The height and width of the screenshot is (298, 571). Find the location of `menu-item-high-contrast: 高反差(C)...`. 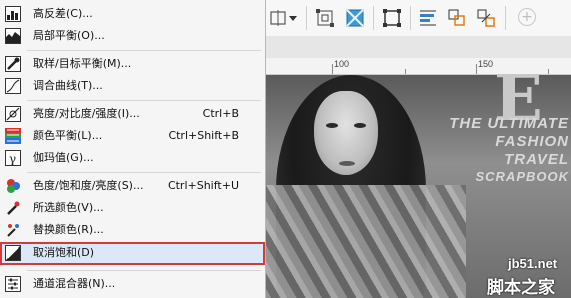

menu-item-high-contrast: 高反差(C)... is located at coordinates (132, 14).